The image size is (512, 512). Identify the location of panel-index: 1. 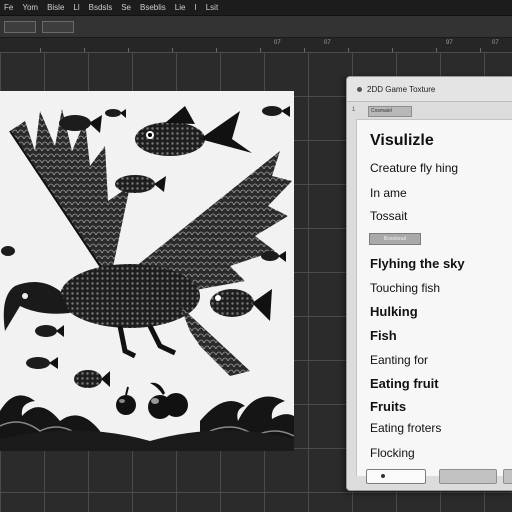
(354, 110).